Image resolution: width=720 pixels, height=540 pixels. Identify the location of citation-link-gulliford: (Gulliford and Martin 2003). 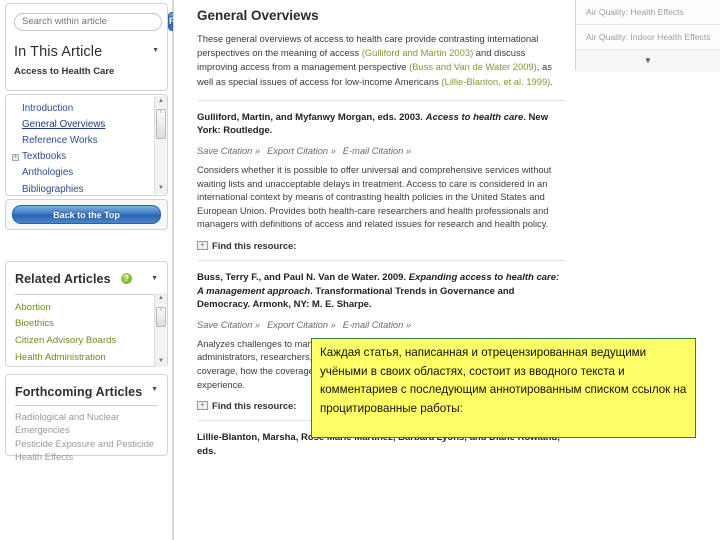
(418, 52).